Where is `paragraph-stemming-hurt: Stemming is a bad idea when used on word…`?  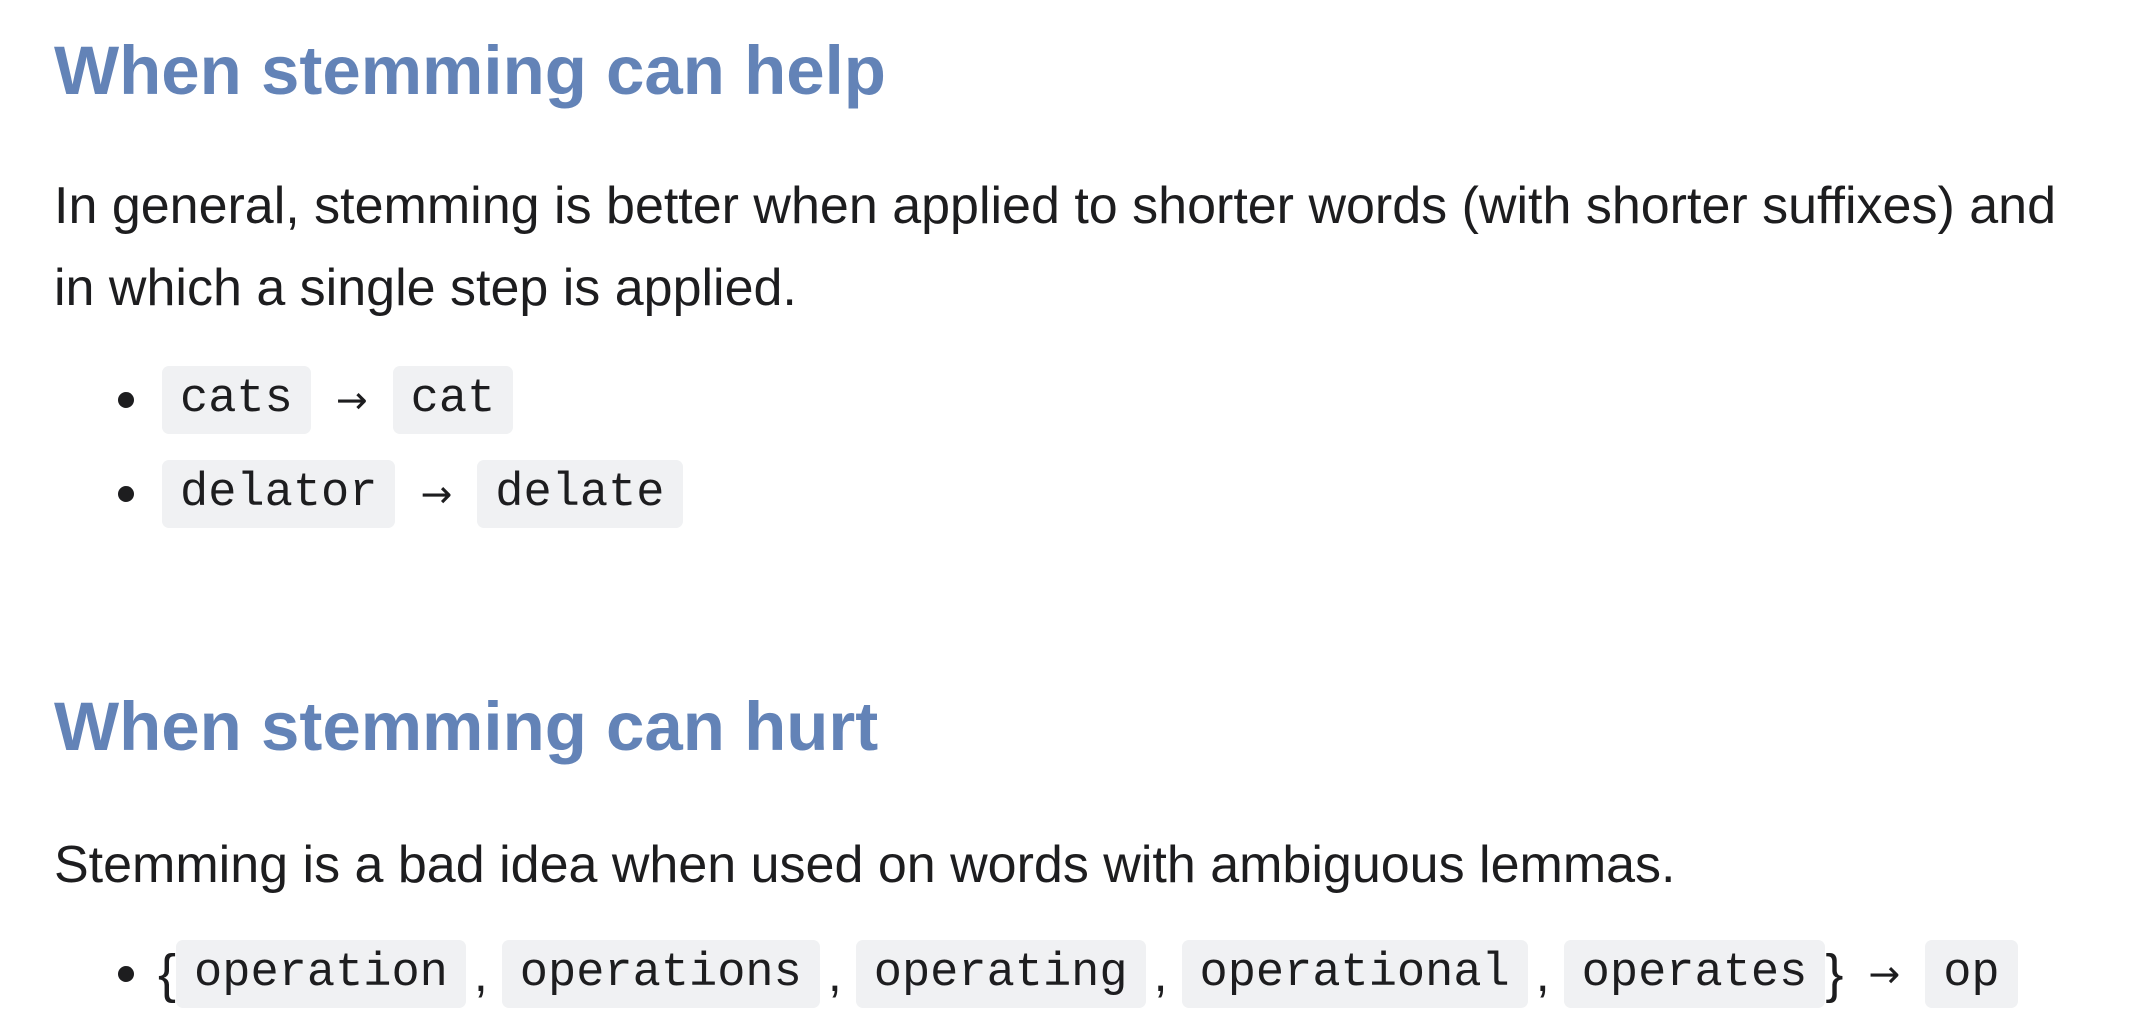 paragraph-stemming-hurt: Stemming is a bad idea when used on word… is located at coordinates (865, 865).